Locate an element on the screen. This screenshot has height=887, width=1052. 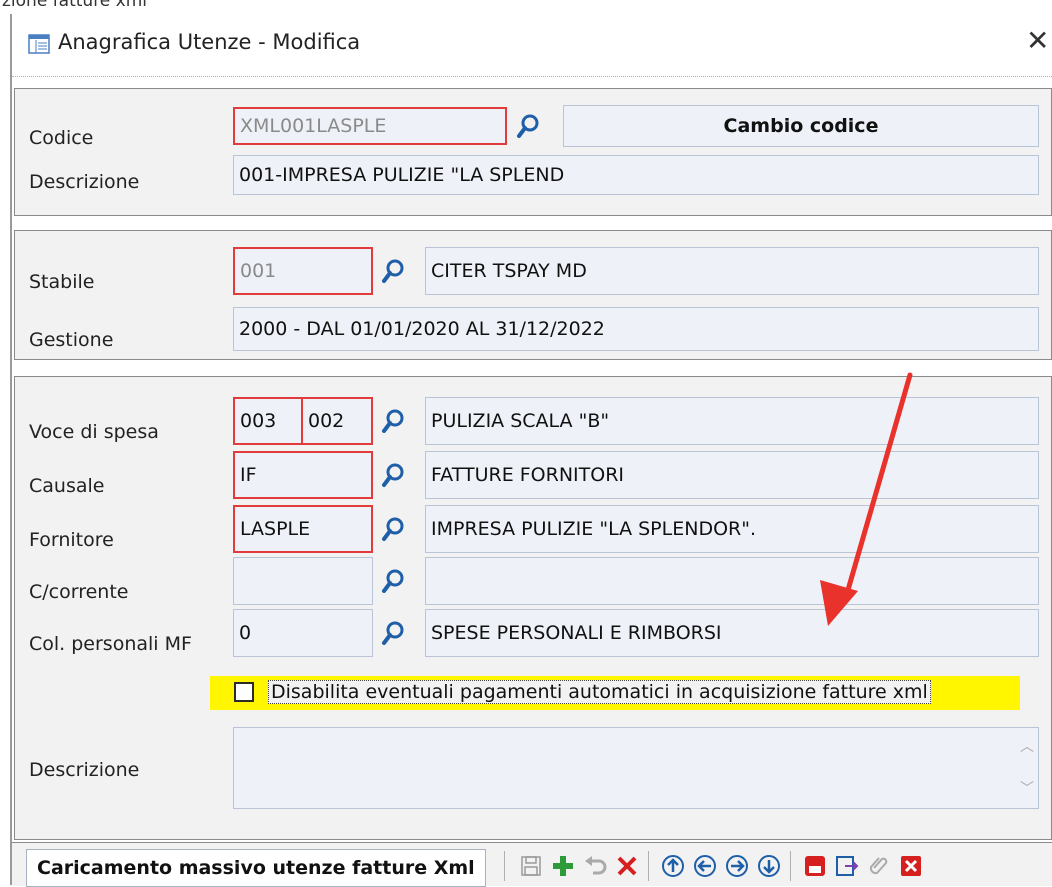
fornitore-code-input: LASPLE is located at coordinates (303, 529).